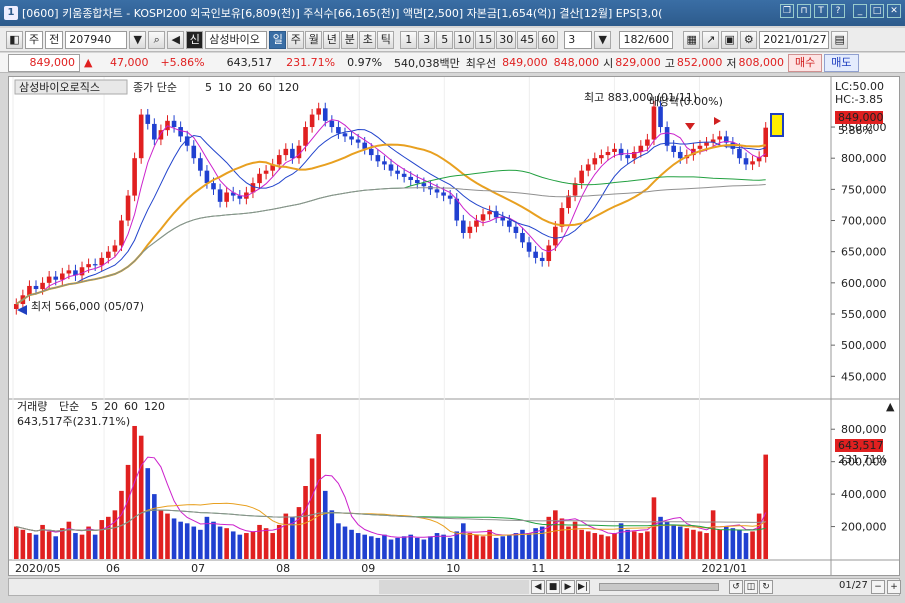 This screenshot has width=905, height=603. Describe the element at coordinates (278, 39) in the screenshot. I see `interval-tab-0: 일` at that location.